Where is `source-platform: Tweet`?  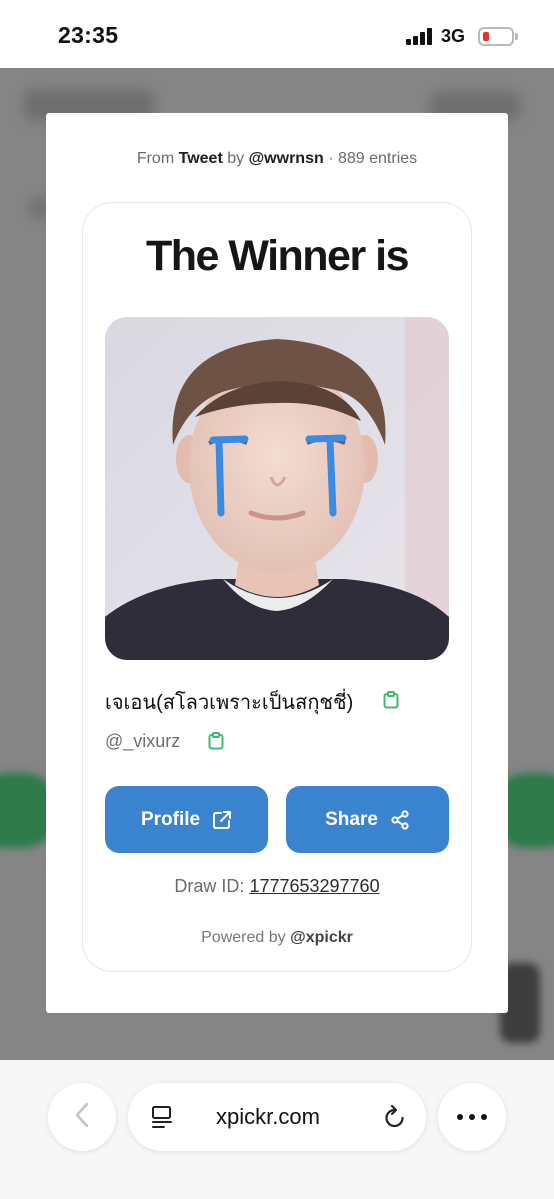 source-platform: Tweet is located at coordinates (200, 158).